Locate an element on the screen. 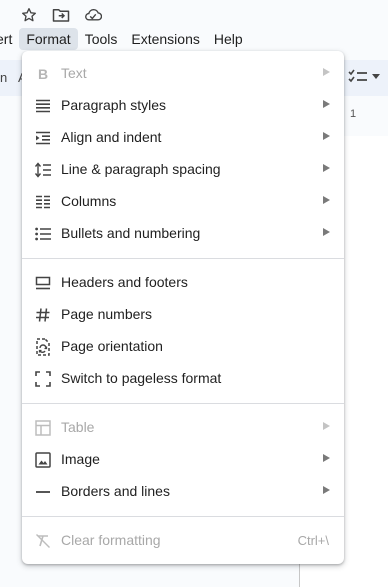 This screenshot has width=388, height=587. indent-icon is located at coordinates (43, 138).